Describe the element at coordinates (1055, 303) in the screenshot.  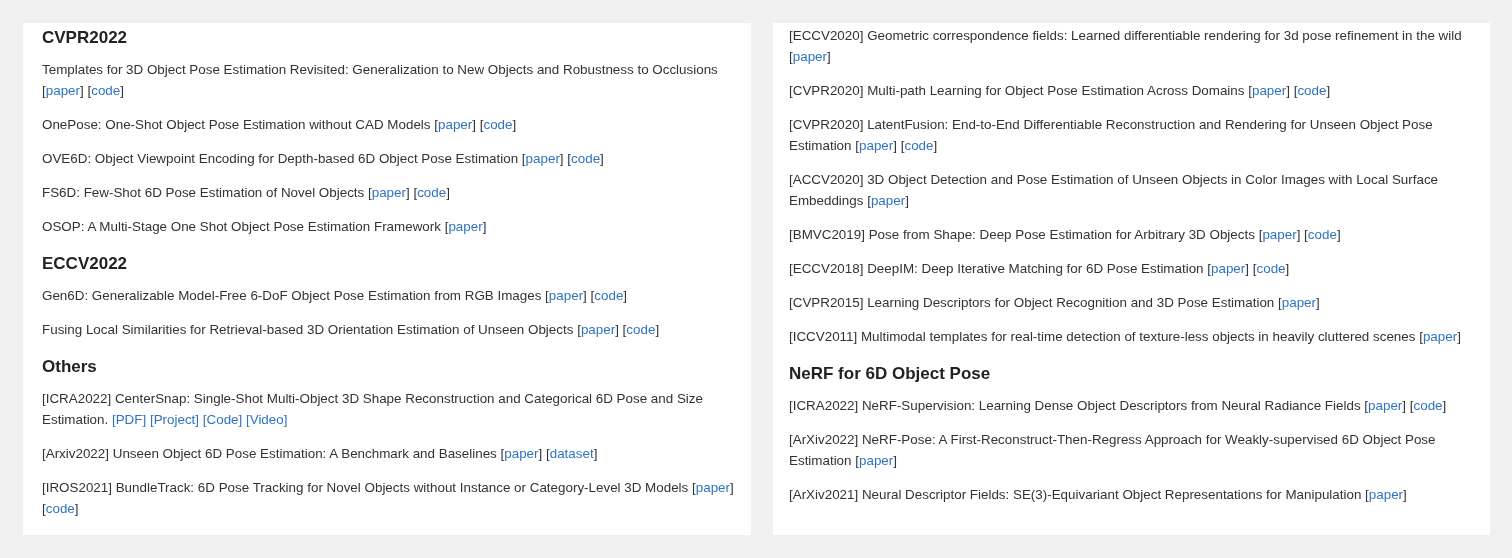
I see `reference-entry: [CVPR2015] Learning Descriptors for Object Recognition and 3D Pose Estimation [paper]` at that location.